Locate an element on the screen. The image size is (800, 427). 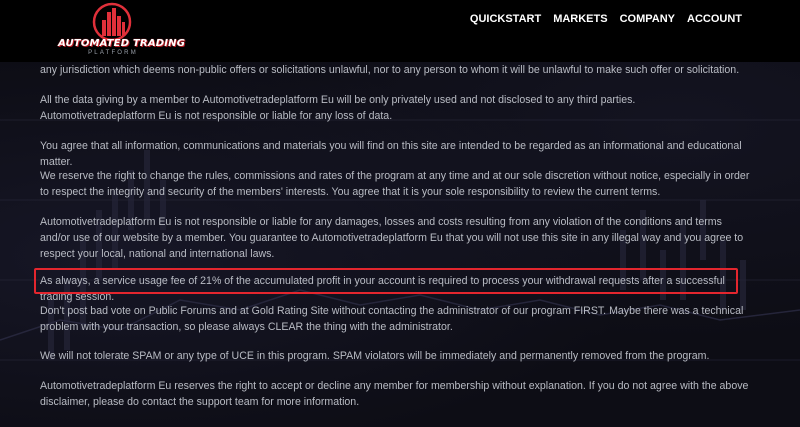
nav-account: ACCOUNT is located at coordinates (714, 19).